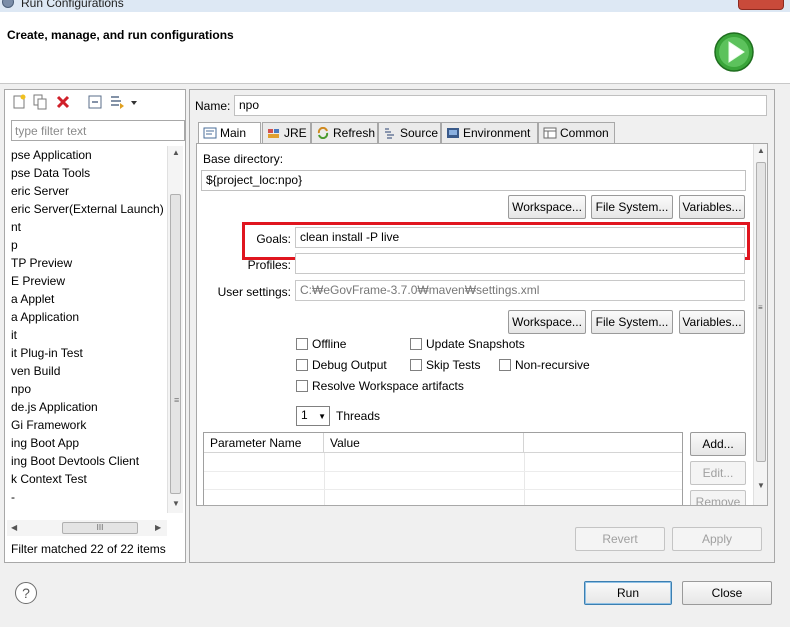 The image size is (790, 627). What do you see at coordinates (45, 443) in the screenshot?
I see `tree-item: ing Boot App` at bounding box center [45, 443].